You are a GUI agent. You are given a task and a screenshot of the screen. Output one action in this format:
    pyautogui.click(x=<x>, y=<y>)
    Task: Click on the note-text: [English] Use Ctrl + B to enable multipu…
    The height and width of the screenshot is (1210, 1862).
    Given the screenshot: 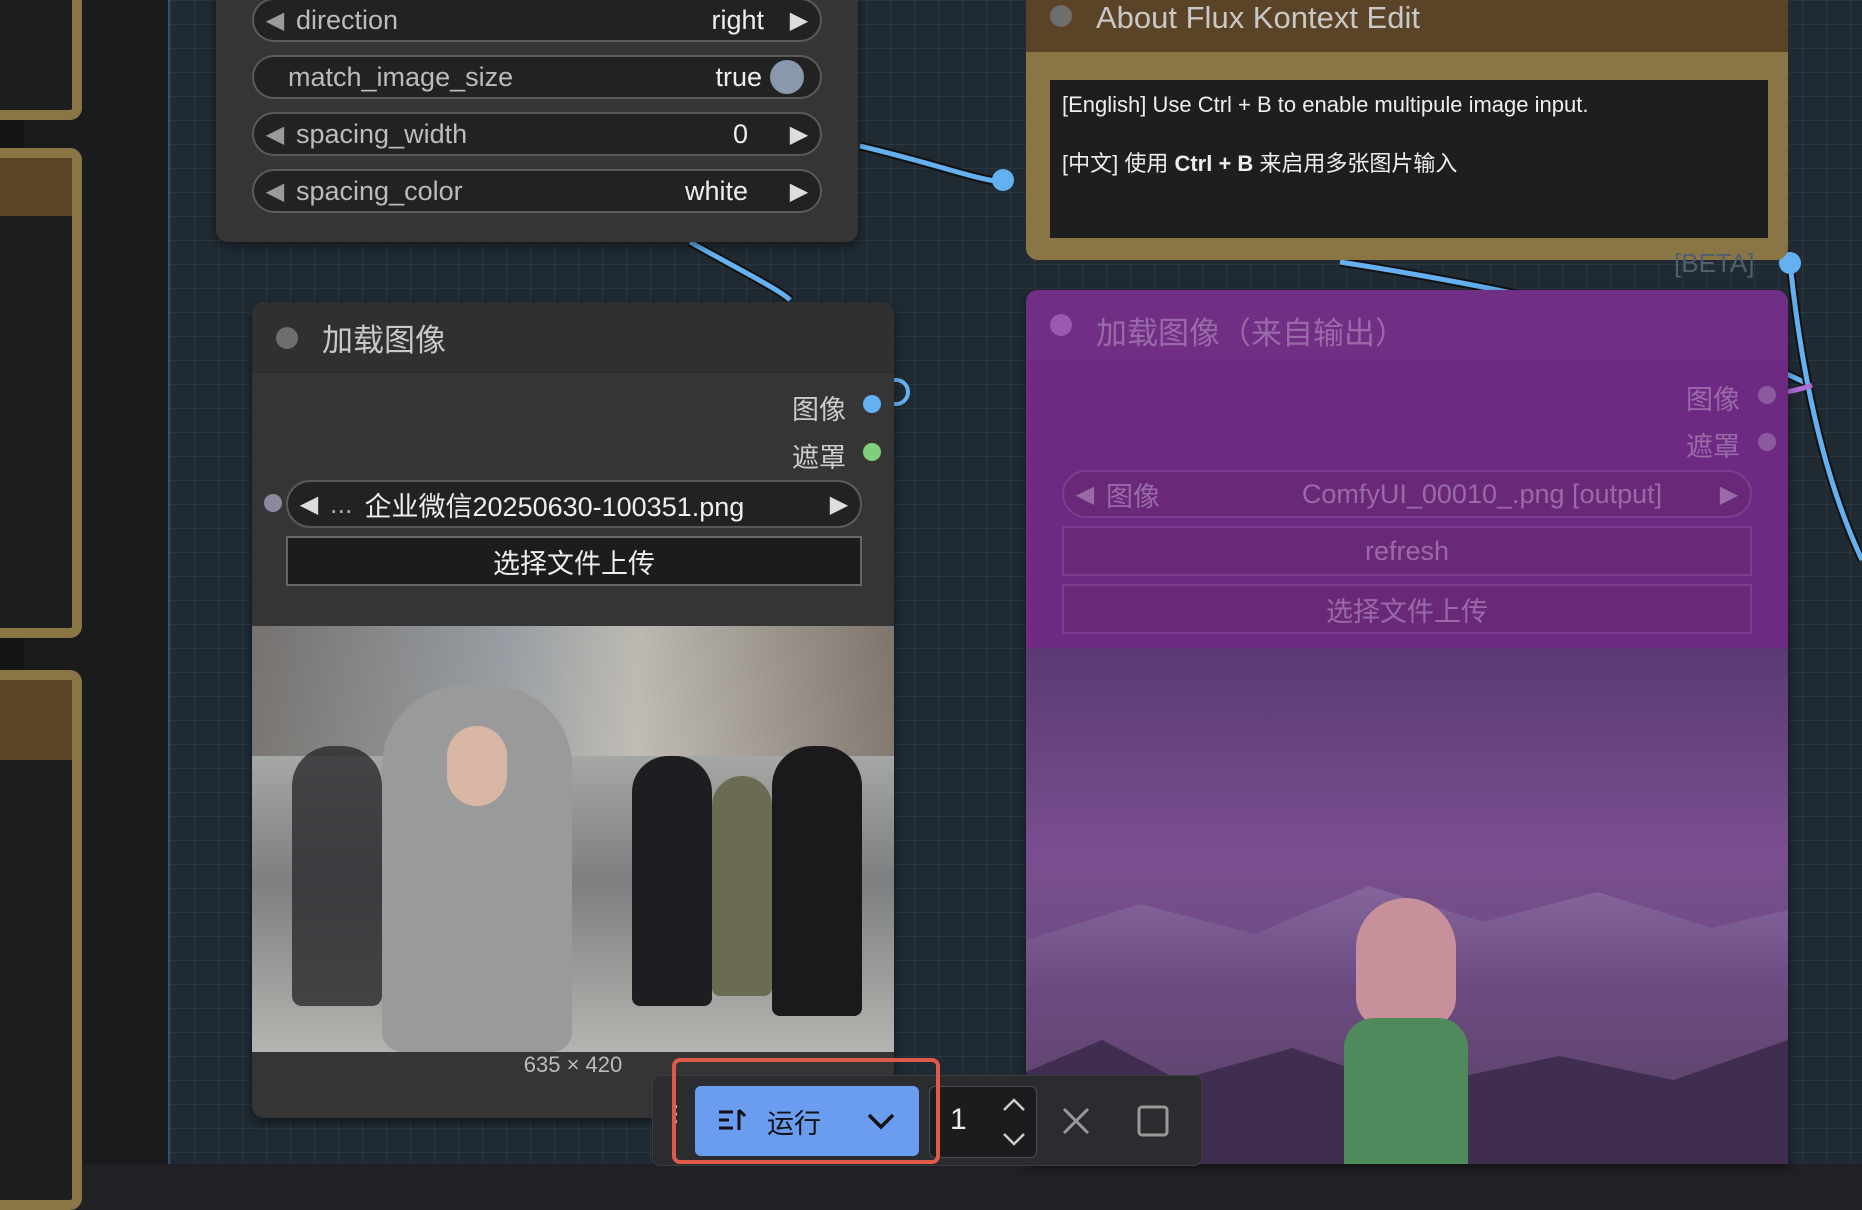 What is the action you would take?
    pyautogui.click(x=1409, y=159)
    